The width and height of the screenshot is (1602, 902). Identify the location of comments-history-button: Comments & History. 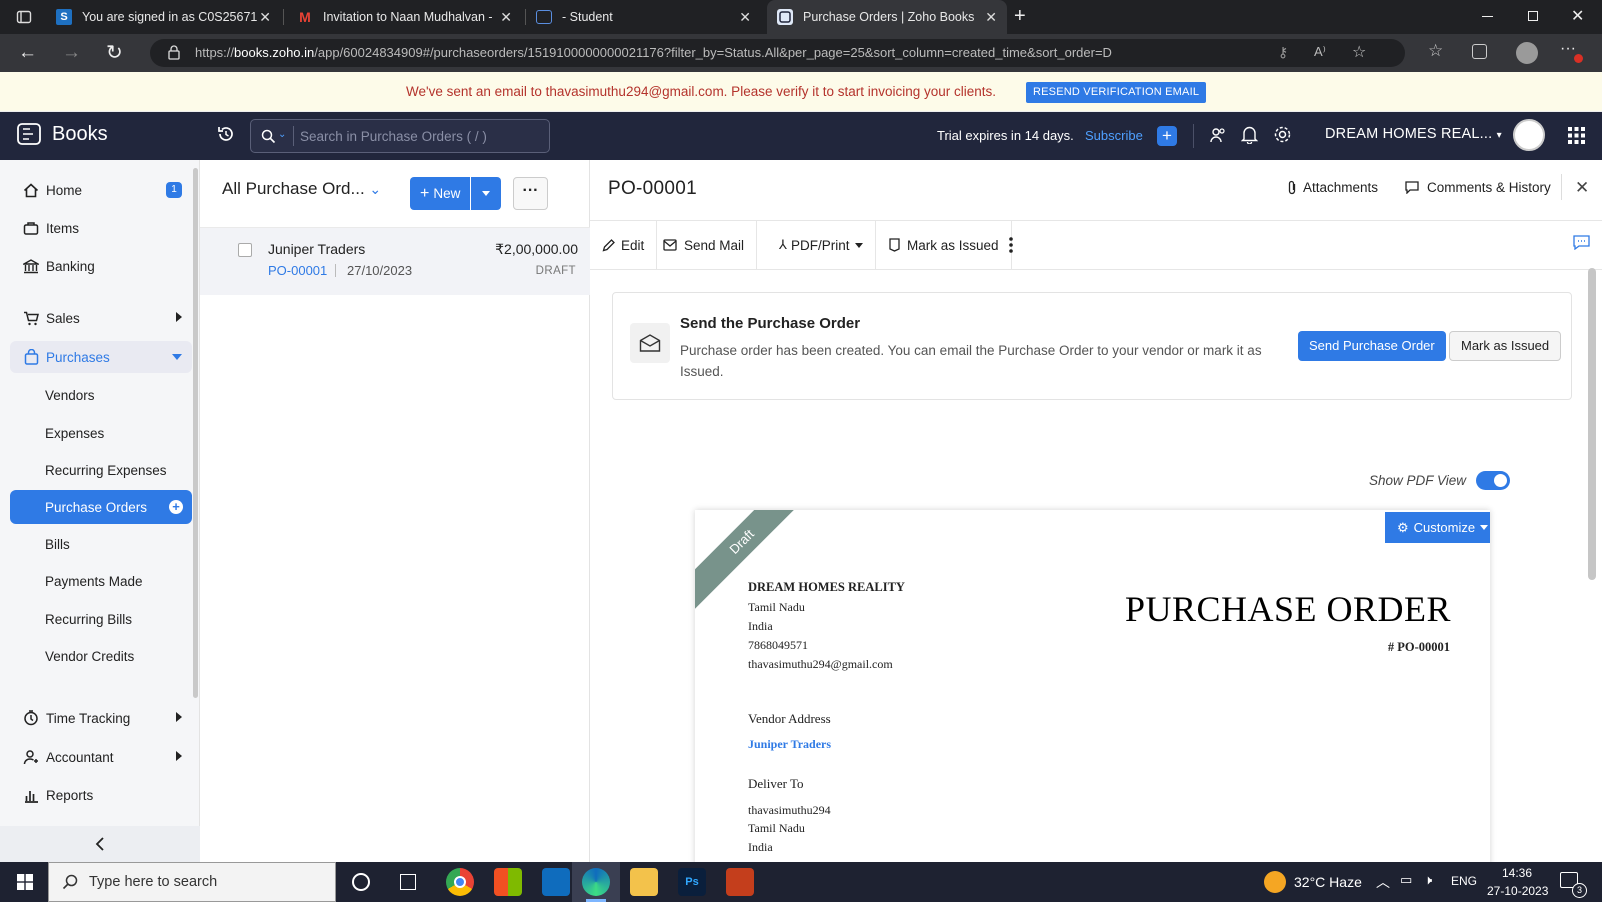
(1478, 187).